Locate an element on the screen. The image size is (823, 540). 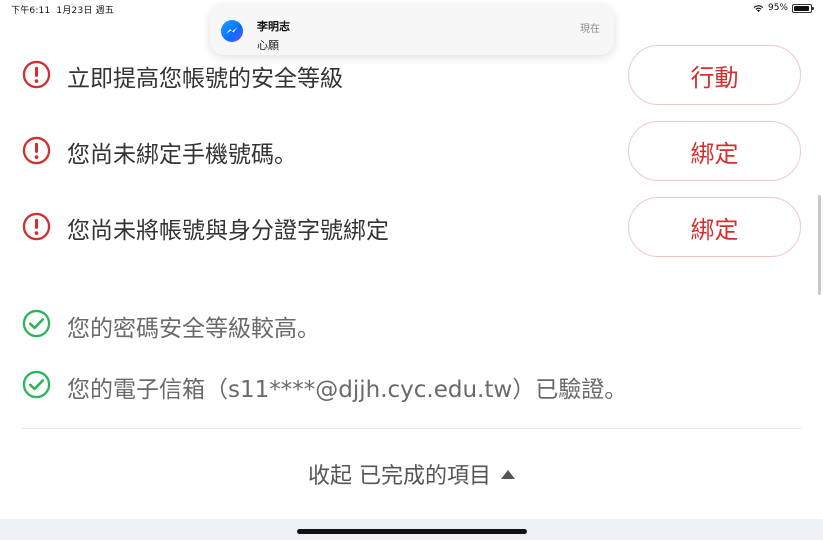
triangle-up-icon is located at coordinates (508, 474).